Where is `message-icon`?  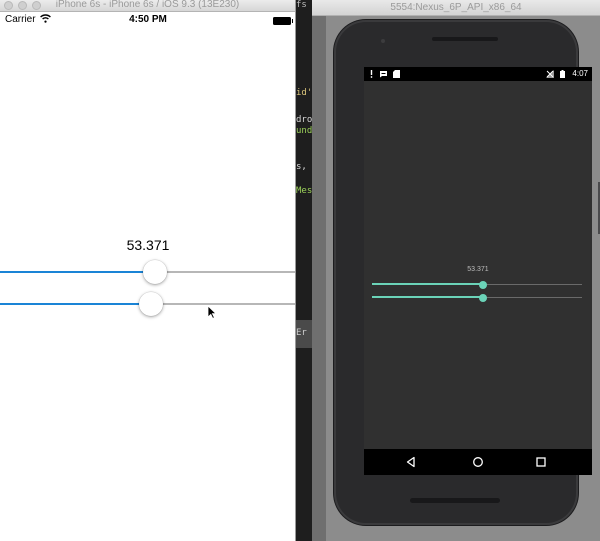 message-icon is located at coordinates (383, 74).